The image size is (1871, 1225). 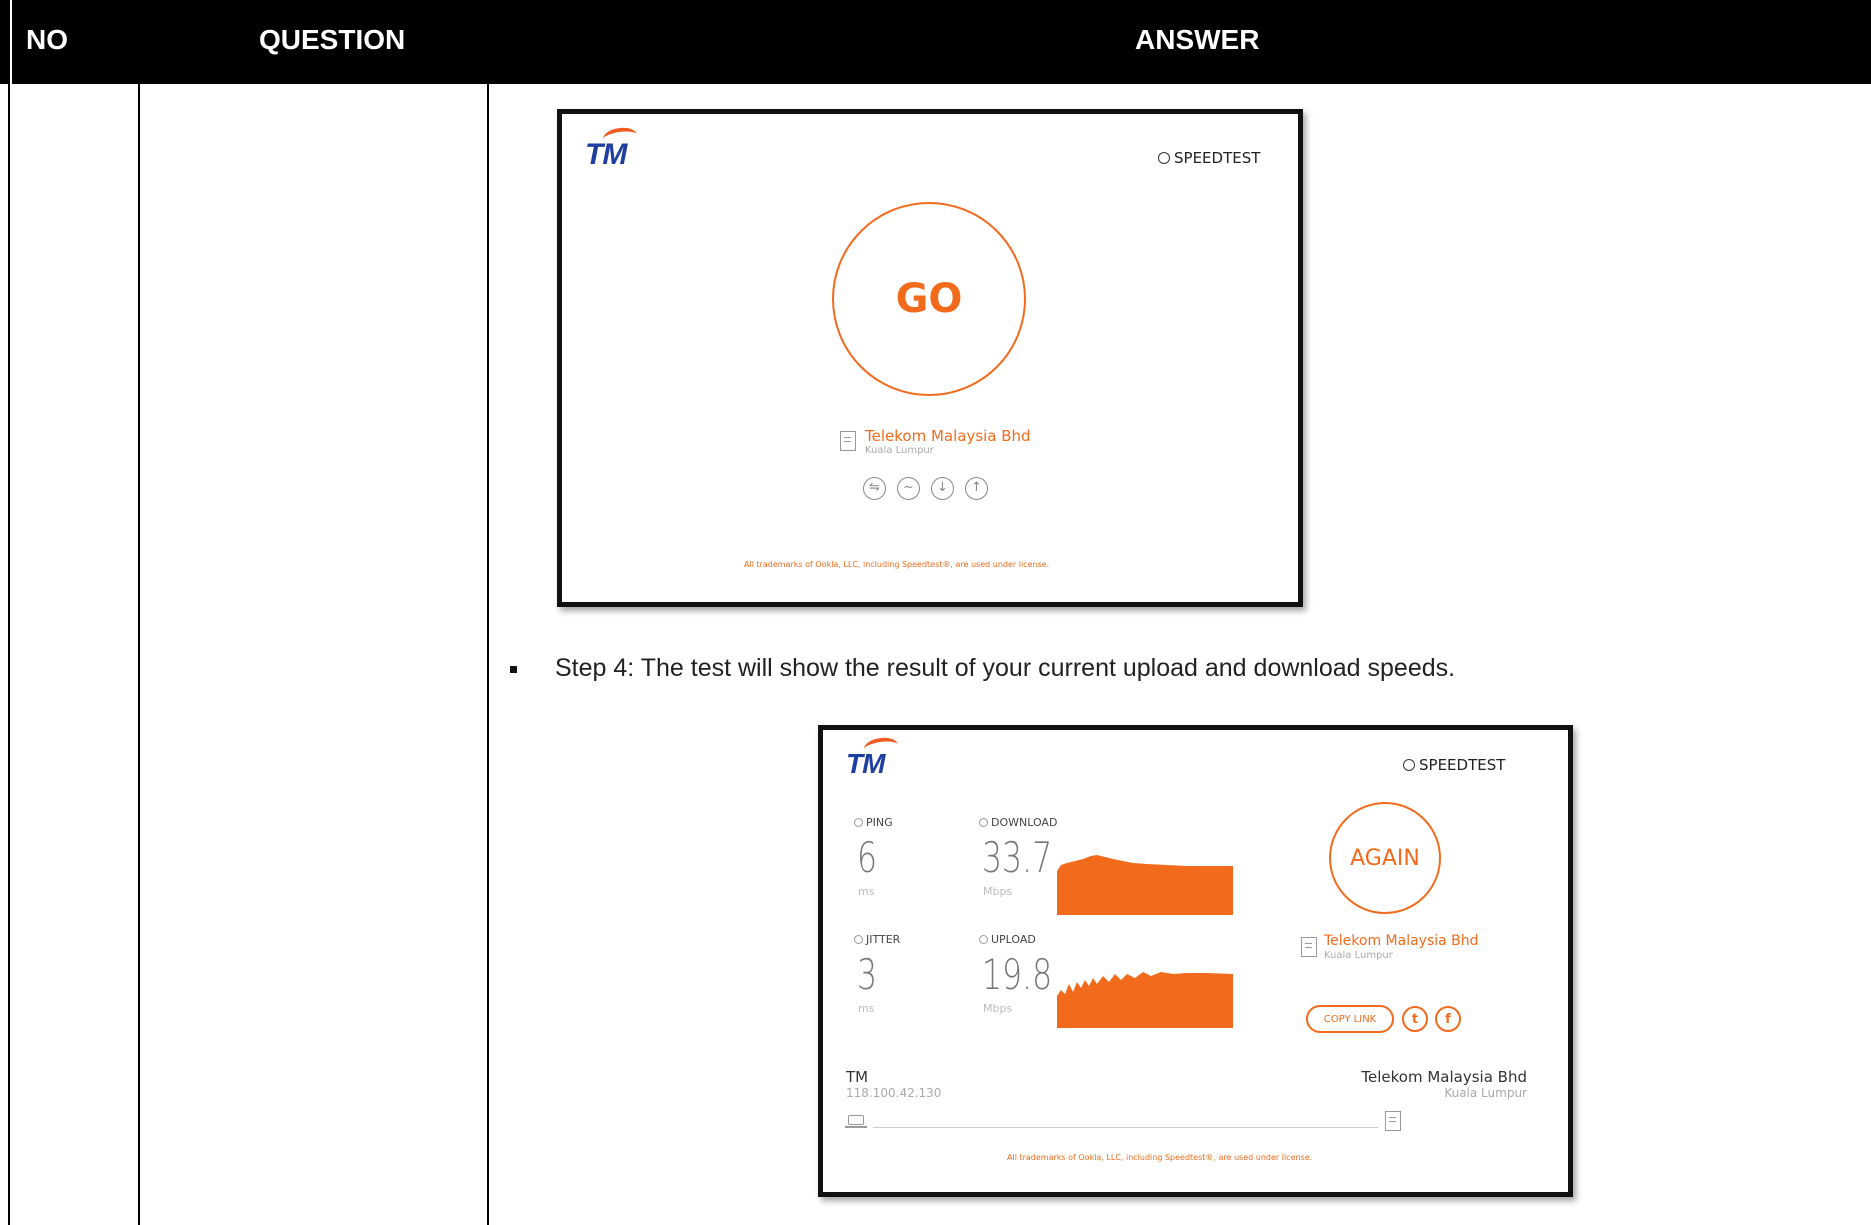 I want to click on isp-ip: 118.100.42.130, so click(x=894, y=1093).